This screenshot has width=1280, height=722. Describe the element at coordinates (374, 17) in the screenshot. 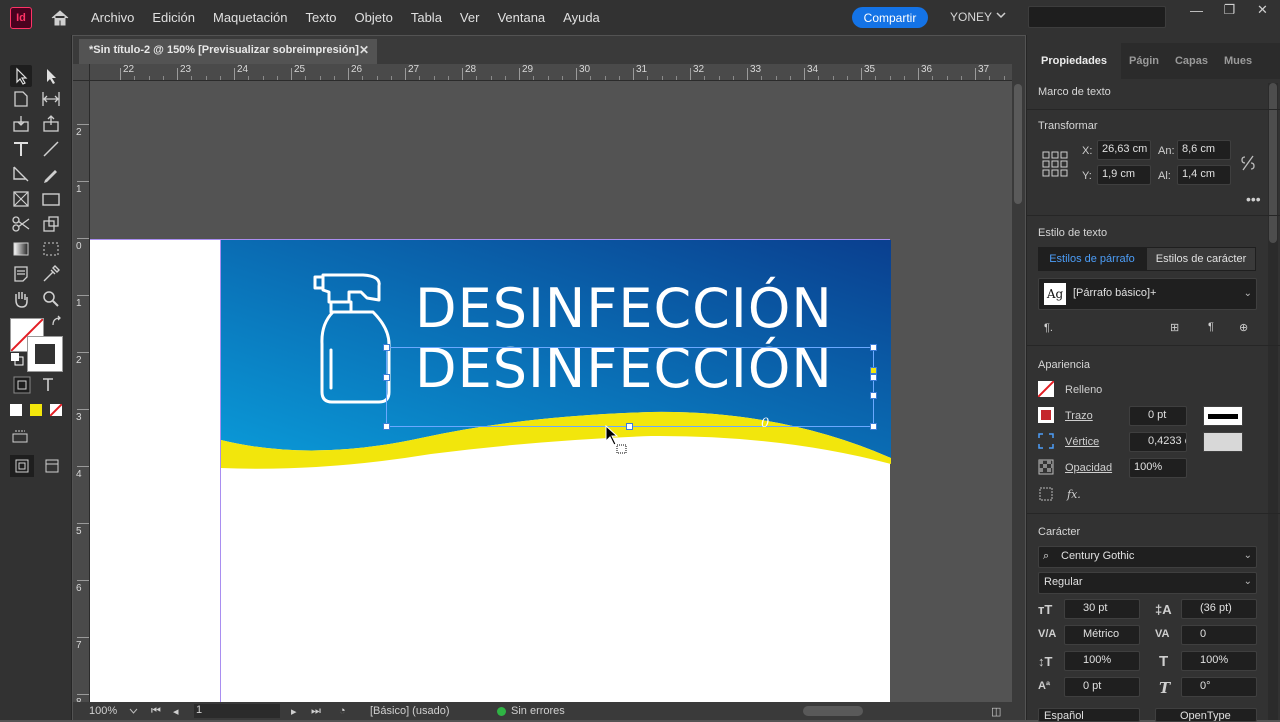

I see `menu-objeto: Objeto` at that location.